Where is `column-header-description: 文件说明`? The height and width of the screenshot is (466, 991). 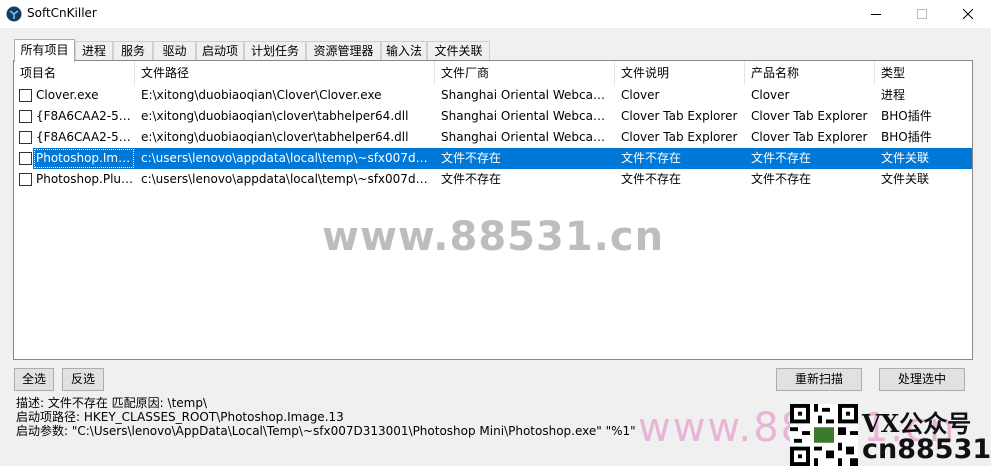
column-header-description: 文件说明 is located at coordinates (680, 73).